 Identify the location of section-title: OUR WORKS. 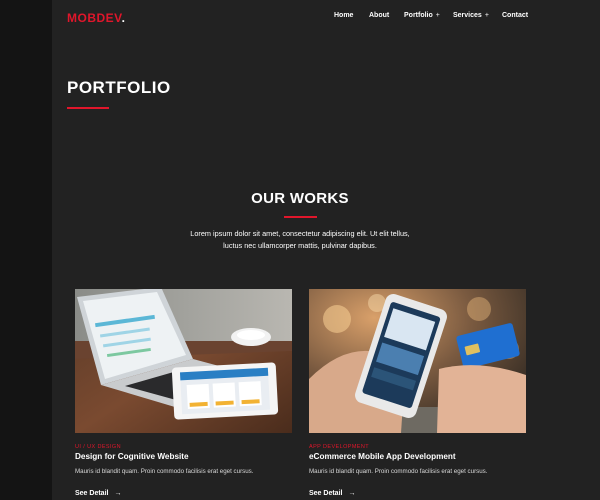
(300, 198).